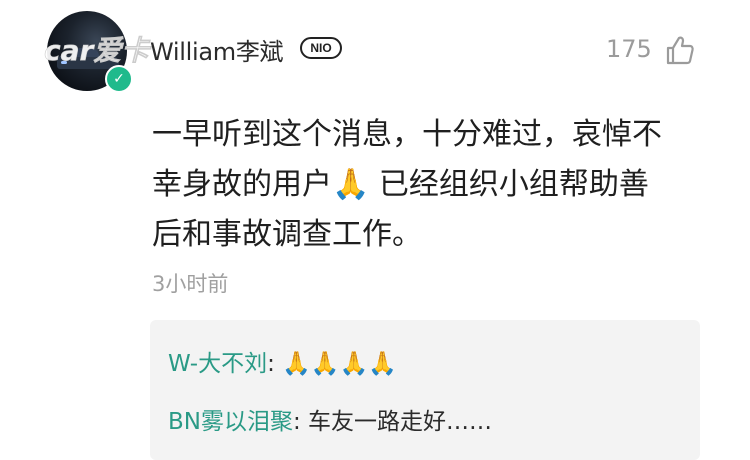  Describe the element at coordinates (680, 50) in the screenshot. I see `thumbs-up-icon` at that location.